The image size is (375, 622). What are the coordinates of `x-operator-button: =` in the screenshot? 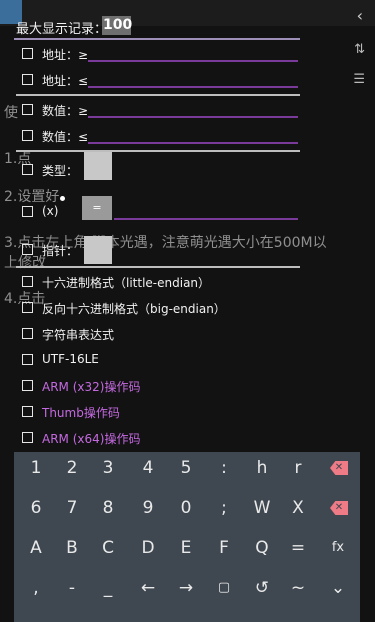 It's located at (97, 208).